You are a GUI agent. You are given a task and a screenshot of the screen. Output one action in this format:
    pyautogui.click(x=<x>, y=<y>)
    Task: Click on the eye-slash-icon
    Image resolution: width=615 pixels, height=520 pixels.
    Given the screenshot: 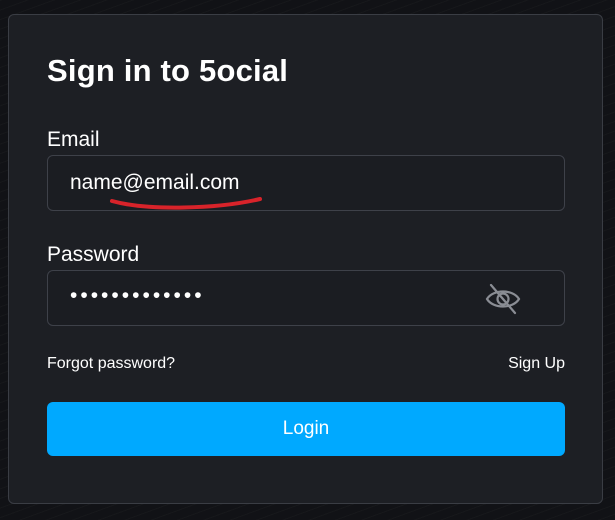 What is the action you would take?
    pyautogui.click(x=503, y=299)
    